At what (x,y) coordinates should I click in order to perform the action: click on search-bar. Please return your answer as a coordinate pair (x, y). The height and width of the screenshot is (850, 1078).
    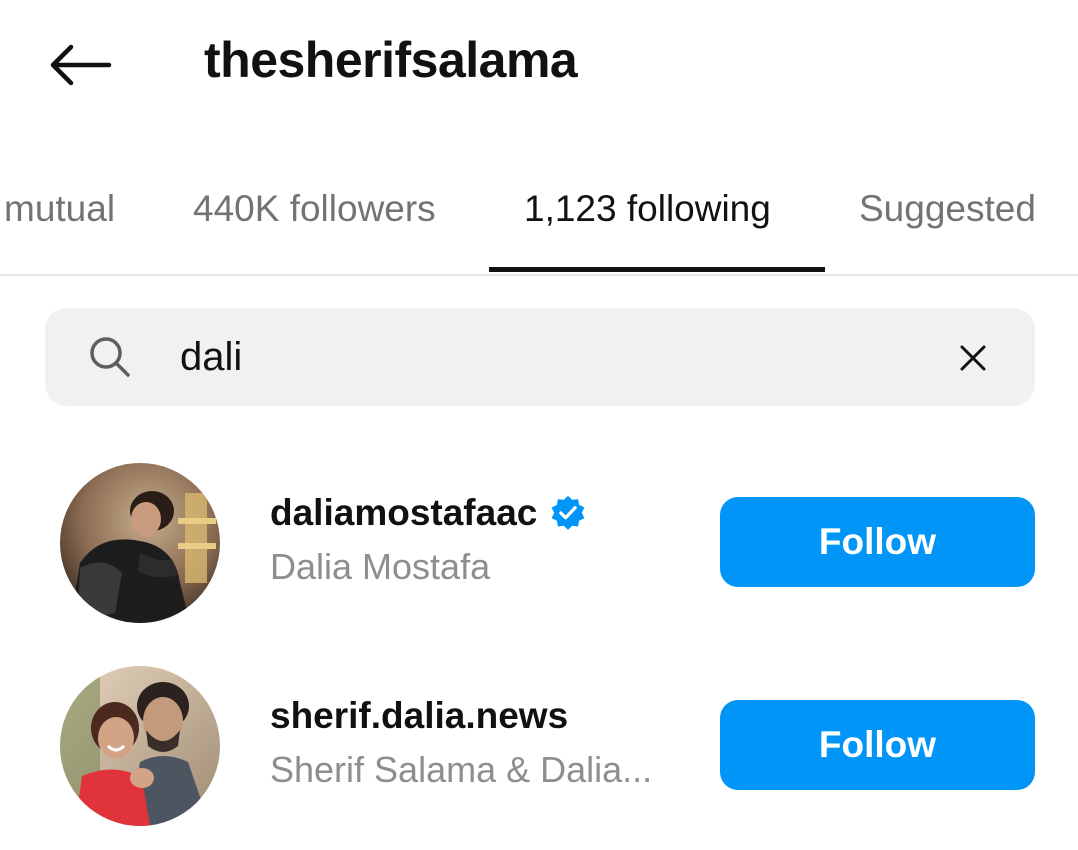
    Looking at the image, I should click on (540, 357).